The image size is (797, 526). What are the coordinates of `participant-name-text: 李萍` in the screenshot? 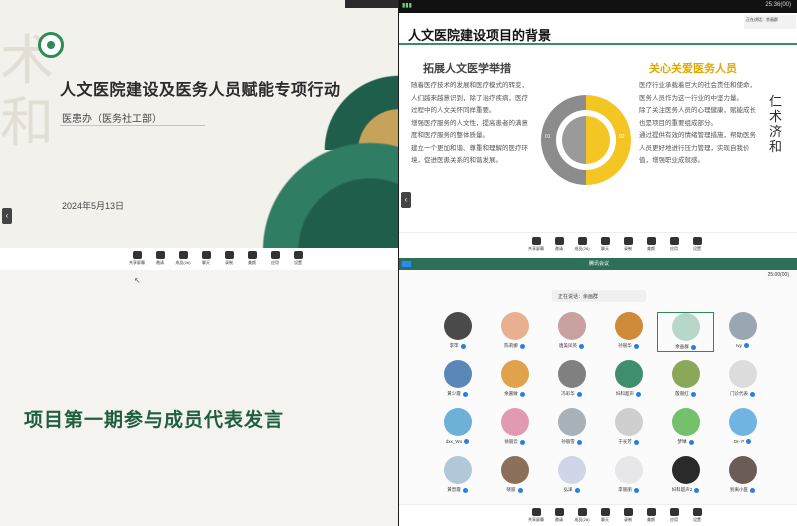 It's located at (454, 345).